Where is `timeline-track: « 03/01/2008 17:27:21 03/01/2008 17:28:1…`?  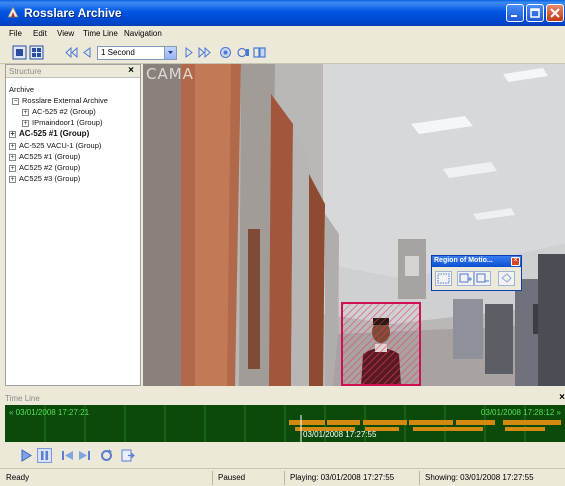
timeline-track: « 03/01/2008 17:27:21 03/01/2008 17:28:1… is located at coordinates (285, 423).